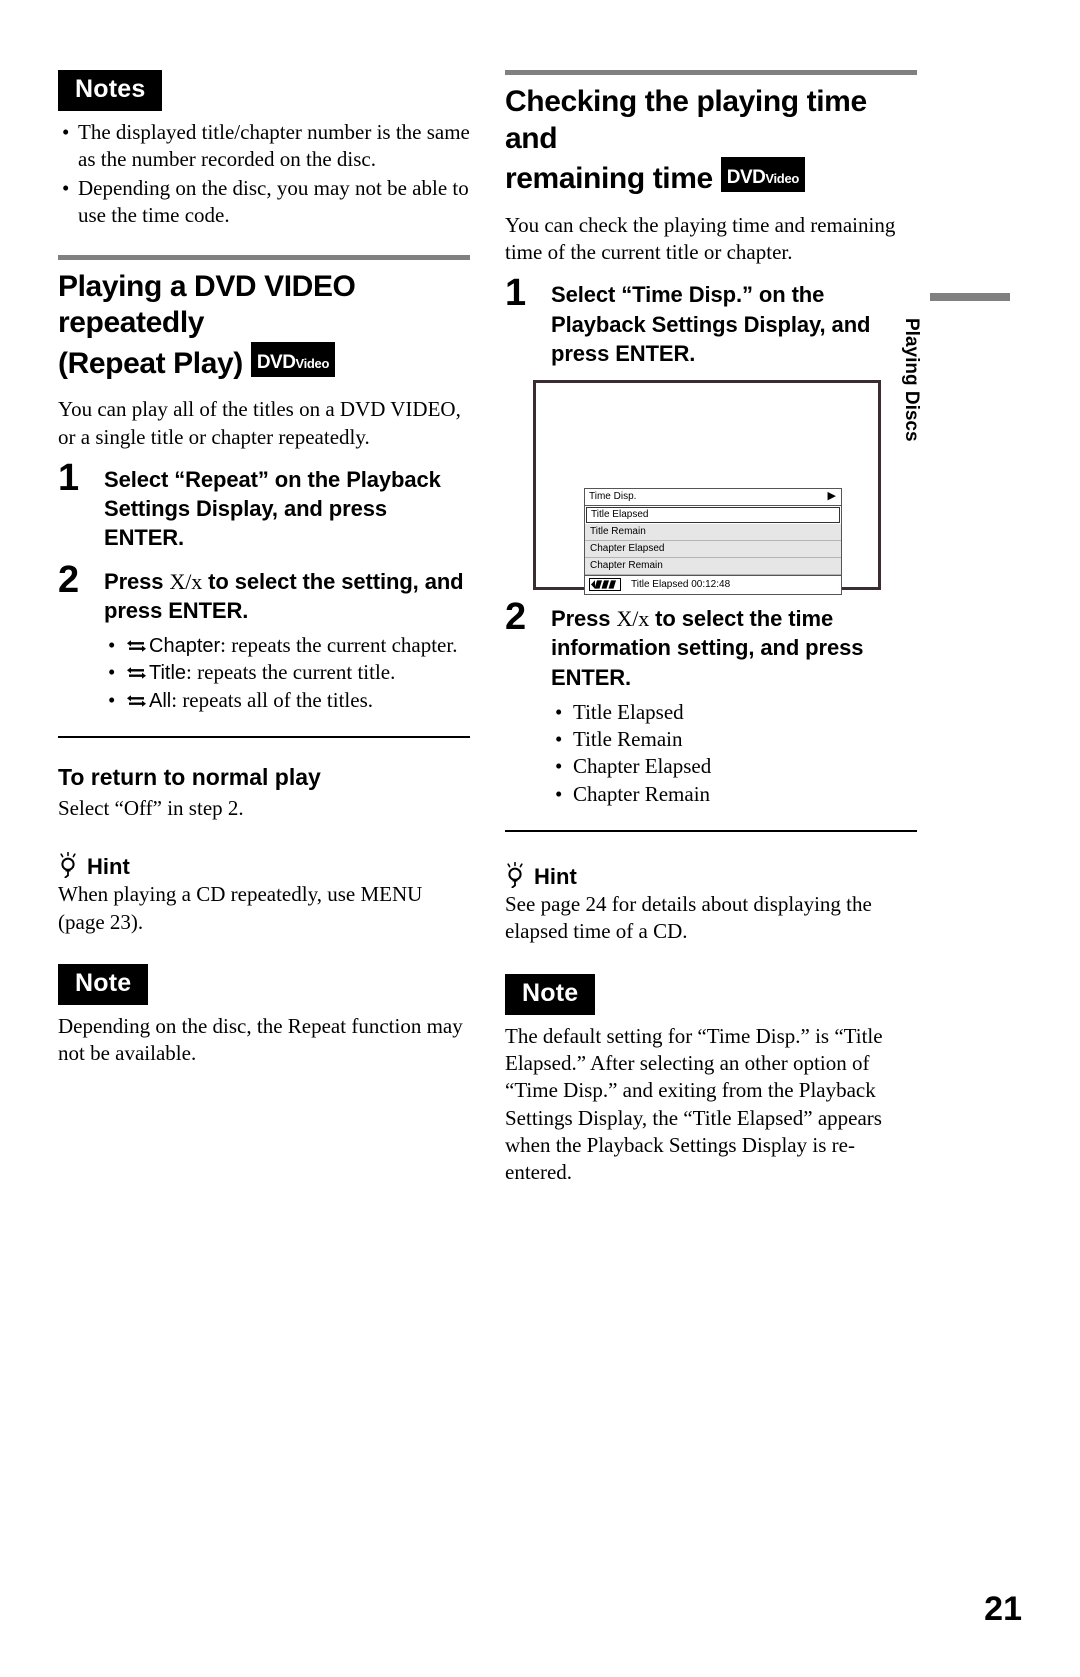 The width and height of the screenshot is (1080, 1677). I want to click on section-heading-line1: Checking the playing time and, so click(686, 120).